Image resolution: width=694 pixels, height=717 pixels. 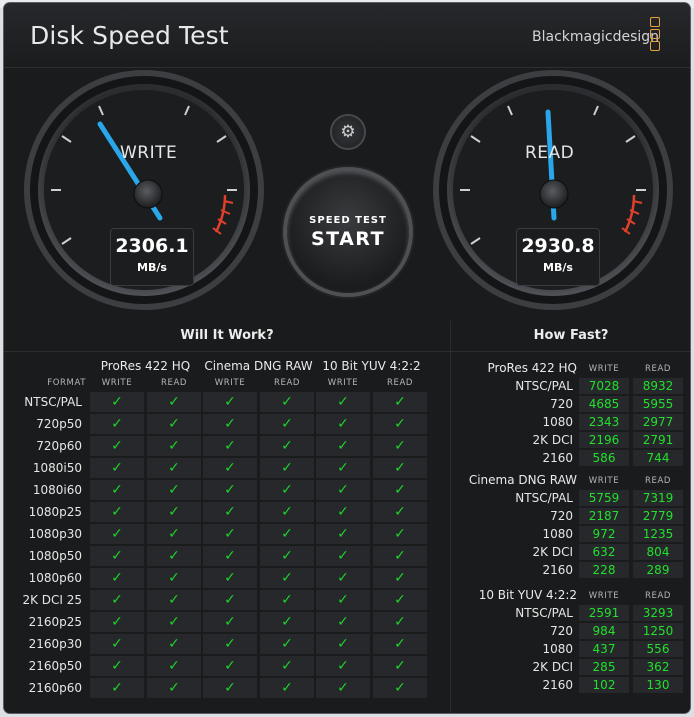 What do you see at coordinates (658, 570) in the screenshot?
I see `read-speed-cell: 289` at bounding box center [658, 570].